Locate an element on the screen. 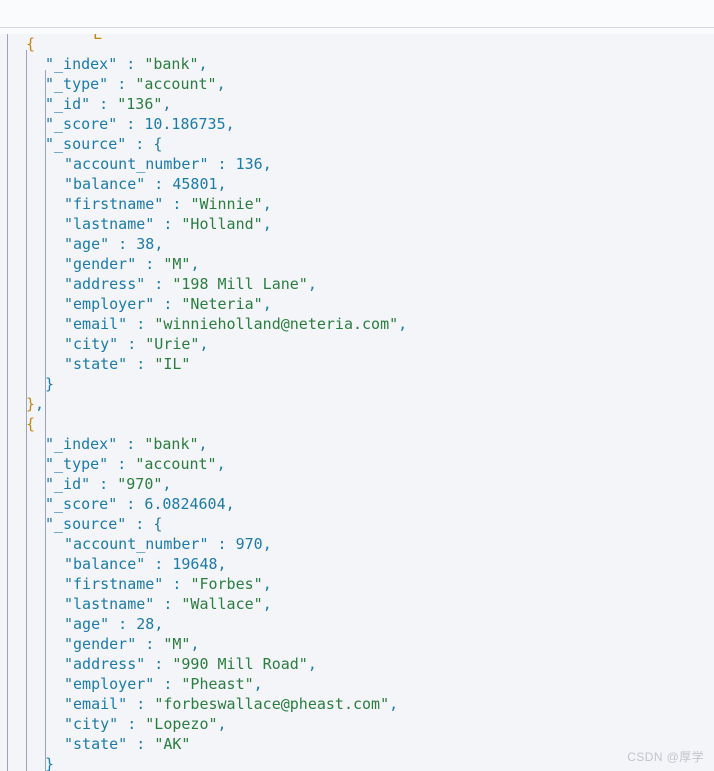 The height and width of the screenshot is (771, 714). code-token: "_id" is located at coordinates (68, 484).